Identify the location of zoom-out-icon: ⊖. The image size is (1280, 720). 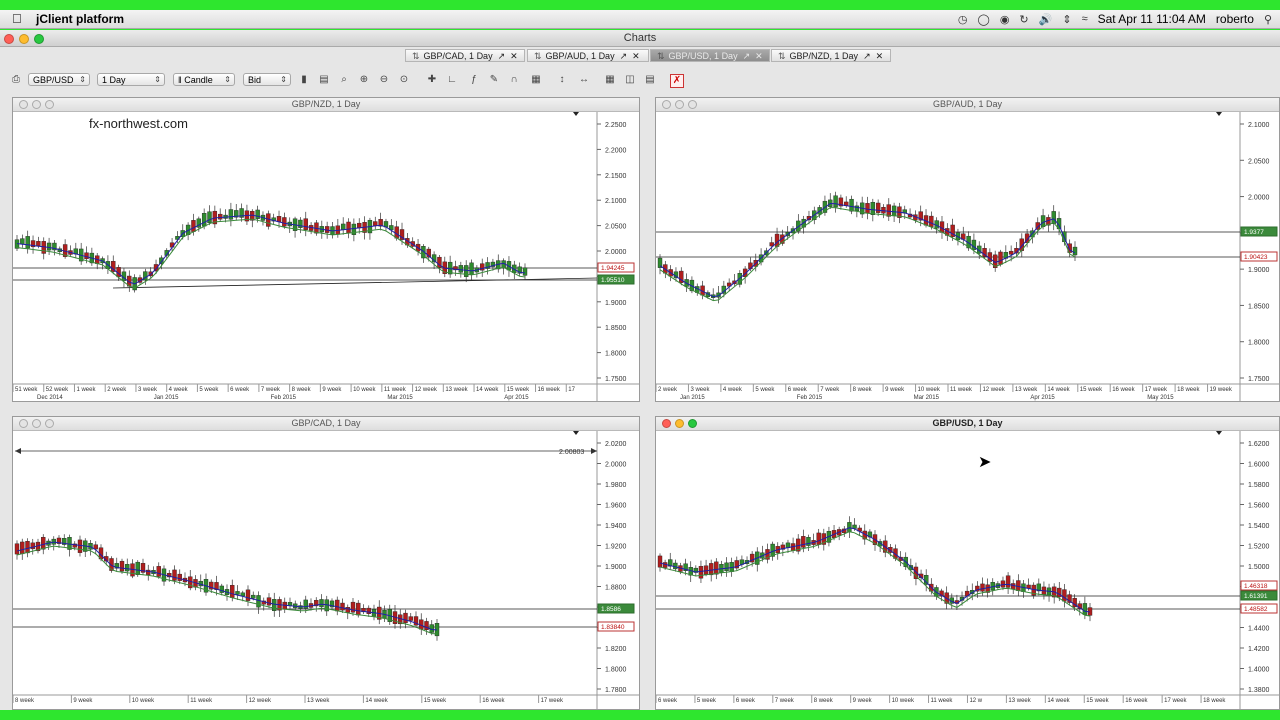
(384, 80).